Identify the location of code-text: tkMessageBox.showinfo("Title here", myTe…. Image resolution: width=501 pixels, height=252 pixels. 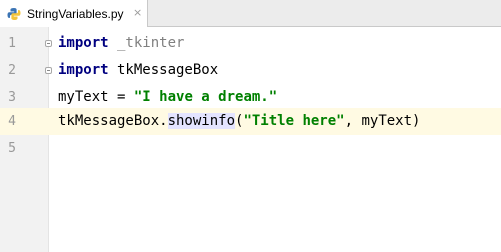
(239, 121).